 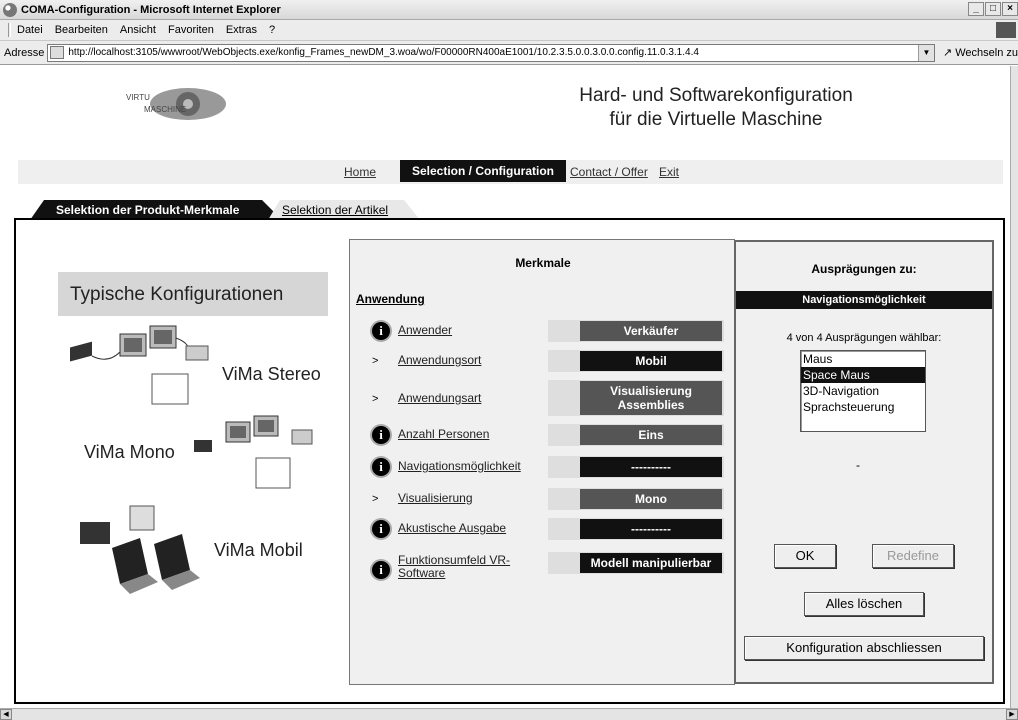 I want to click on page-icon, so click(x=57, y=52).